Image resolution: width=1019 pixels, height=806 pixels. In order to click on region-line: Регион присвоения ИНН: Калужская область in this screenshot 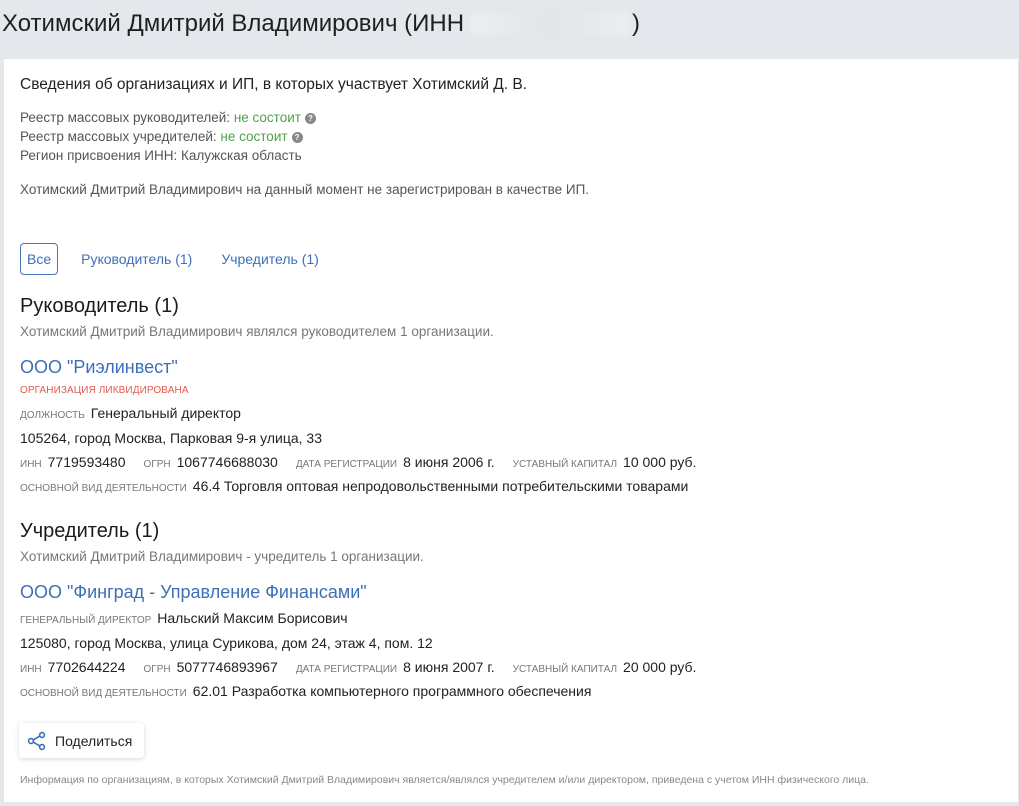, I will do `click(161, 155)`.